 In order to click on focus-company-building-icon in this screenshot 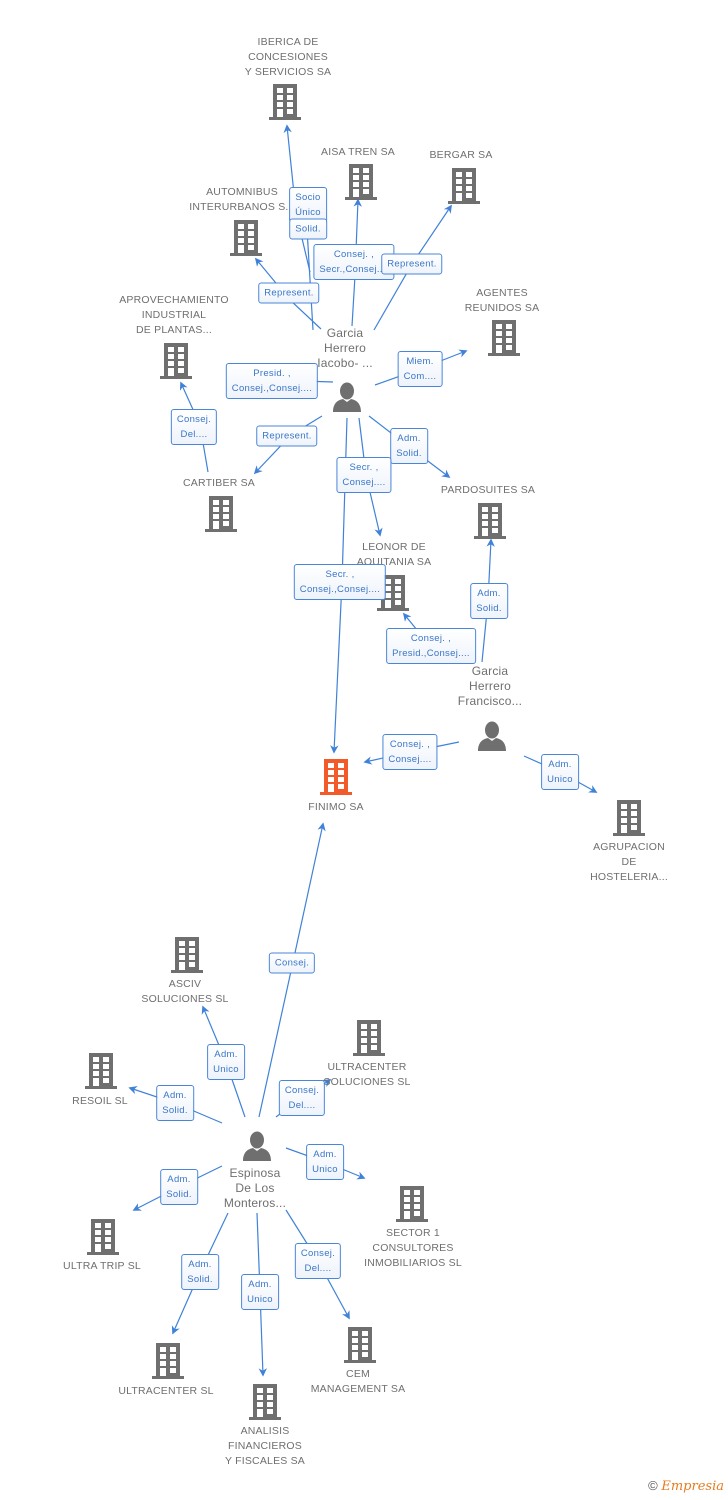, I will do `click(336, 777)`.